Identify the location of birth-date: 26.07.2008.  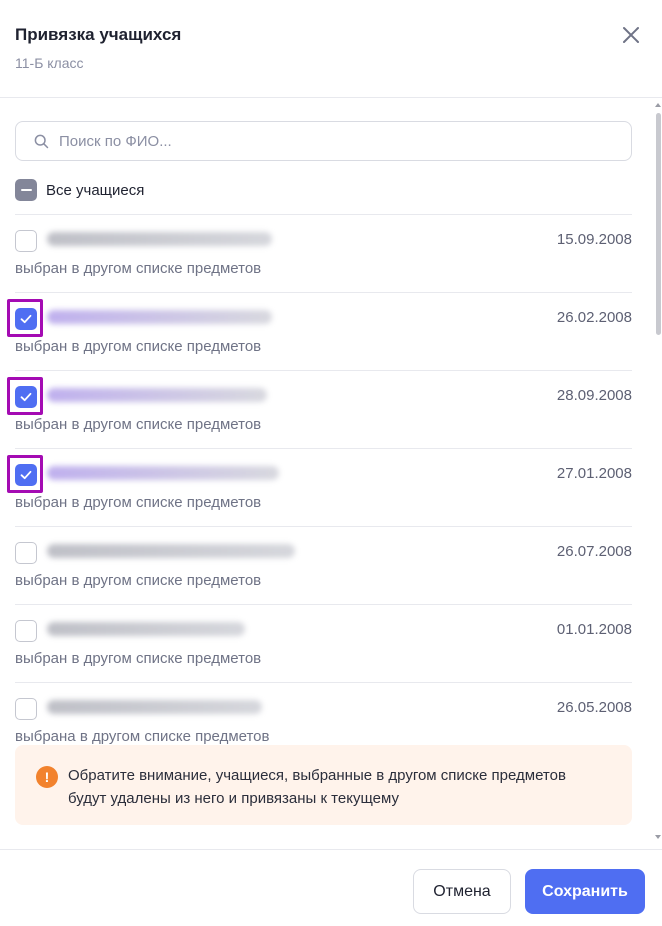
(594, 551).